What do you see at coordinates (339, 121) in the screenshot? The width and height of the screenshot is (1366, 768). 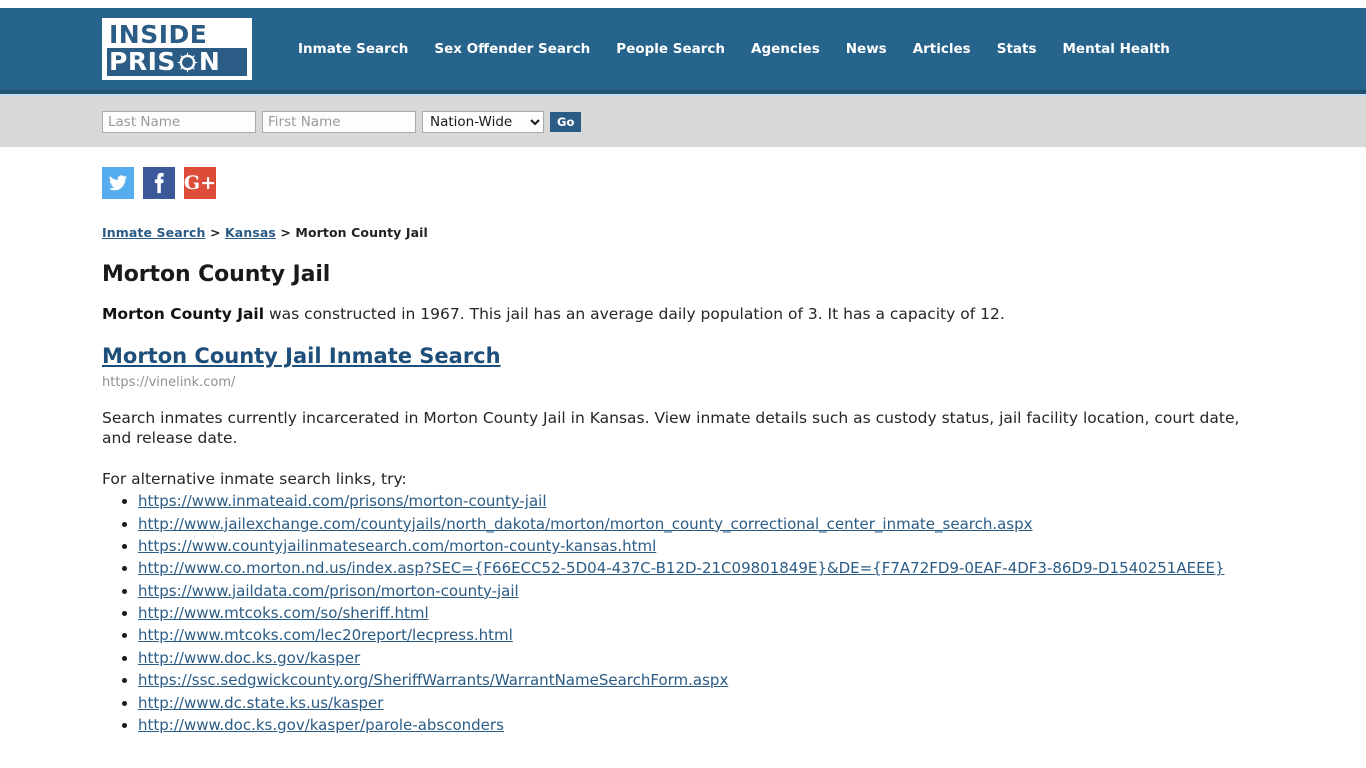 I see `first-name-input` at bounding box center [339, 121].